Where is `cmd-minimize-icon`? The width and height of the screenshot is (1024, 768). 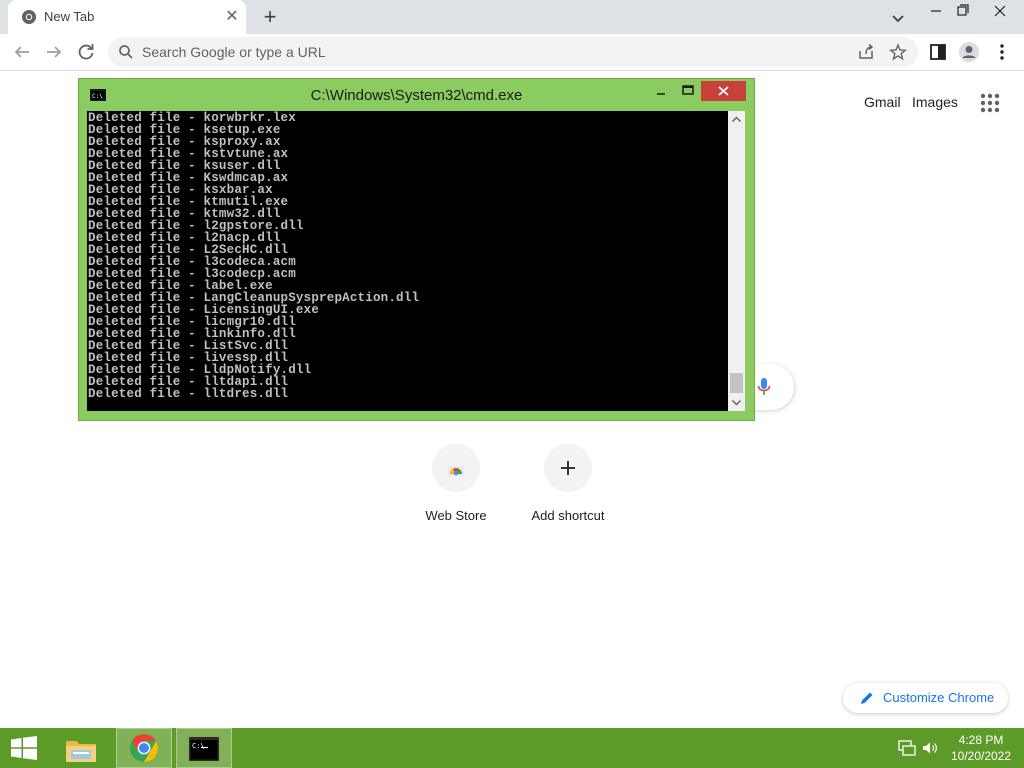
cmd-minimize-icon is located at coordinates (661, 91).